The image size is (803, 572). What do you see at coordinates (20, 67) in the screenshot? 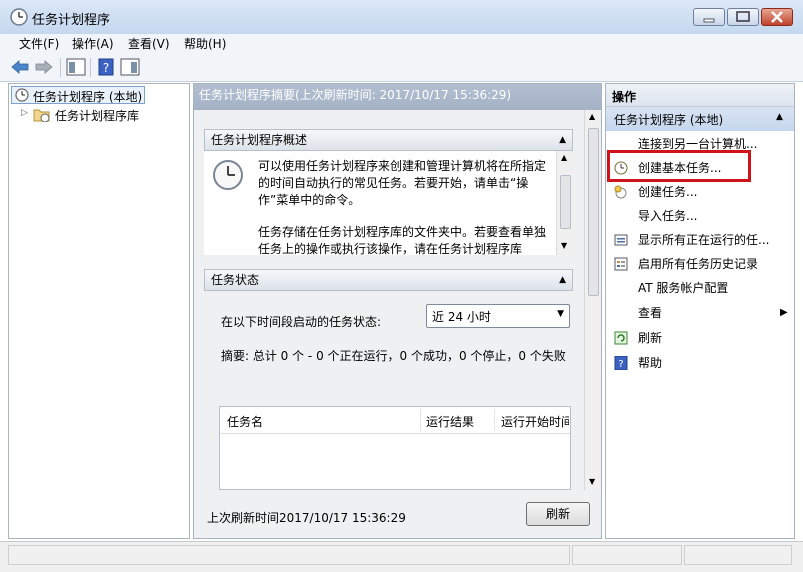
I see `back-arrow-icon` at bounding box center [20, 67].